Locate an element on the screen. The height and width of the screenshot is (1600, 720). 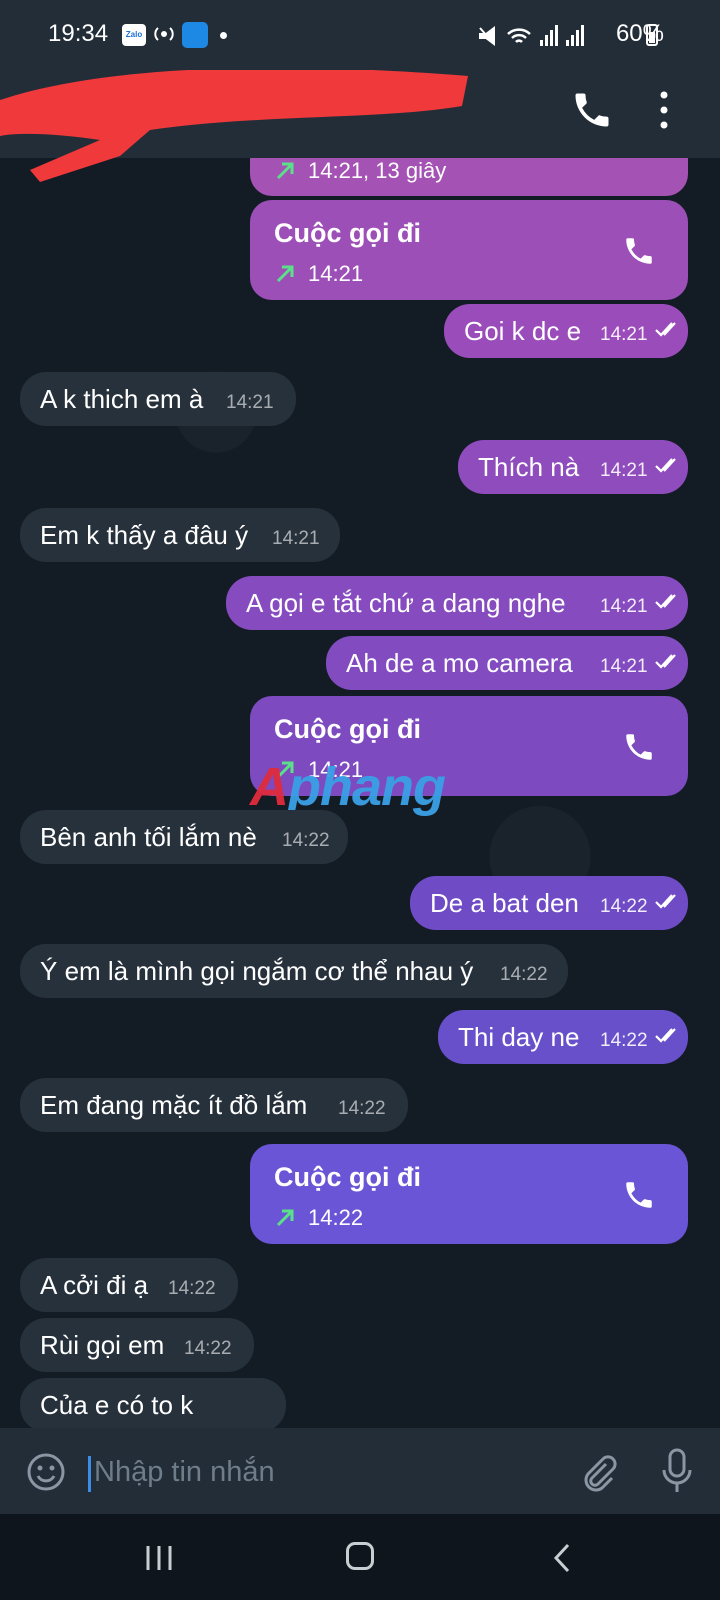
call-card: Cuộc gọi đi 14:21 is located at coordinates (469, 250).